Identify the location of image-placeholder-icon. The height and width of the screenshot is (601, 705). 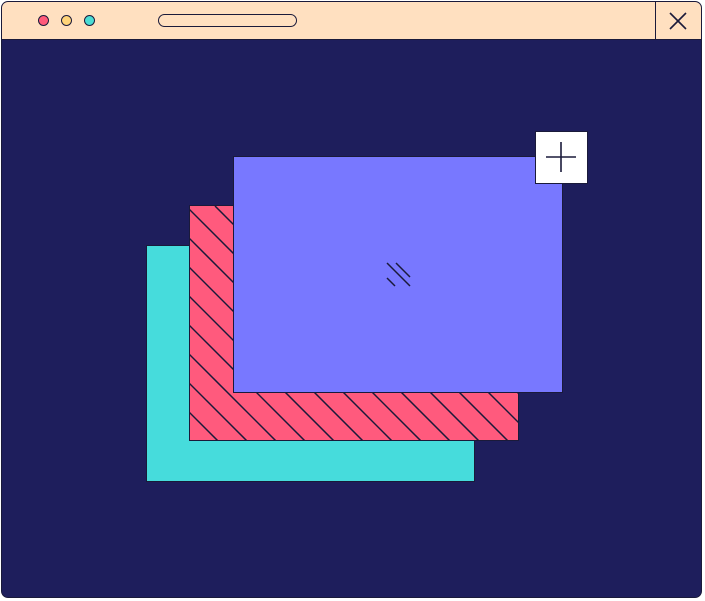
(398, 274).